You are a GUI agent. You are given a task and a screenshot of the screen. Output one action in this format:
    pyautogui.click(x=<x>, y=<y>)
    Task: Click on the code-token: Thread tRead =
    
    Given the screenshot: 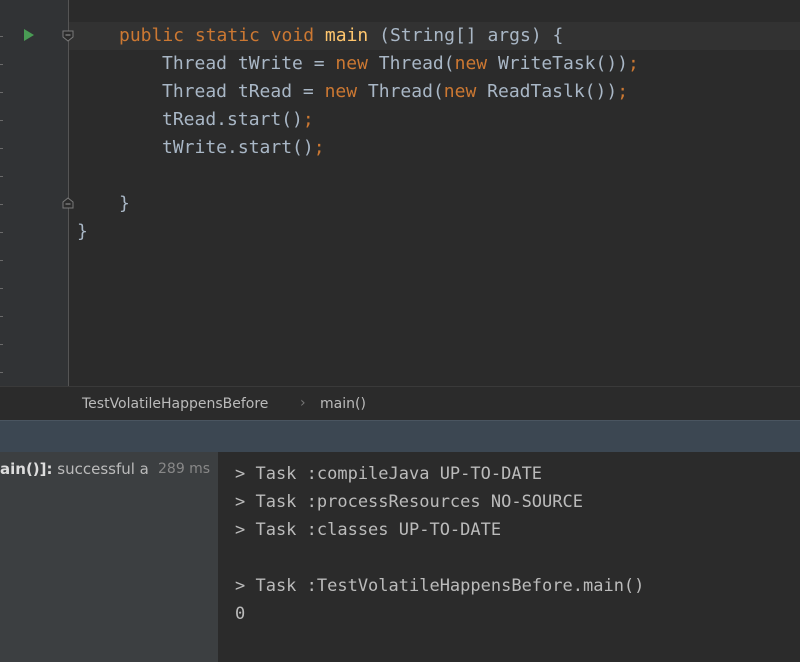 What is the action you would take?
    pyautogui.click(x=243, y=91)
    